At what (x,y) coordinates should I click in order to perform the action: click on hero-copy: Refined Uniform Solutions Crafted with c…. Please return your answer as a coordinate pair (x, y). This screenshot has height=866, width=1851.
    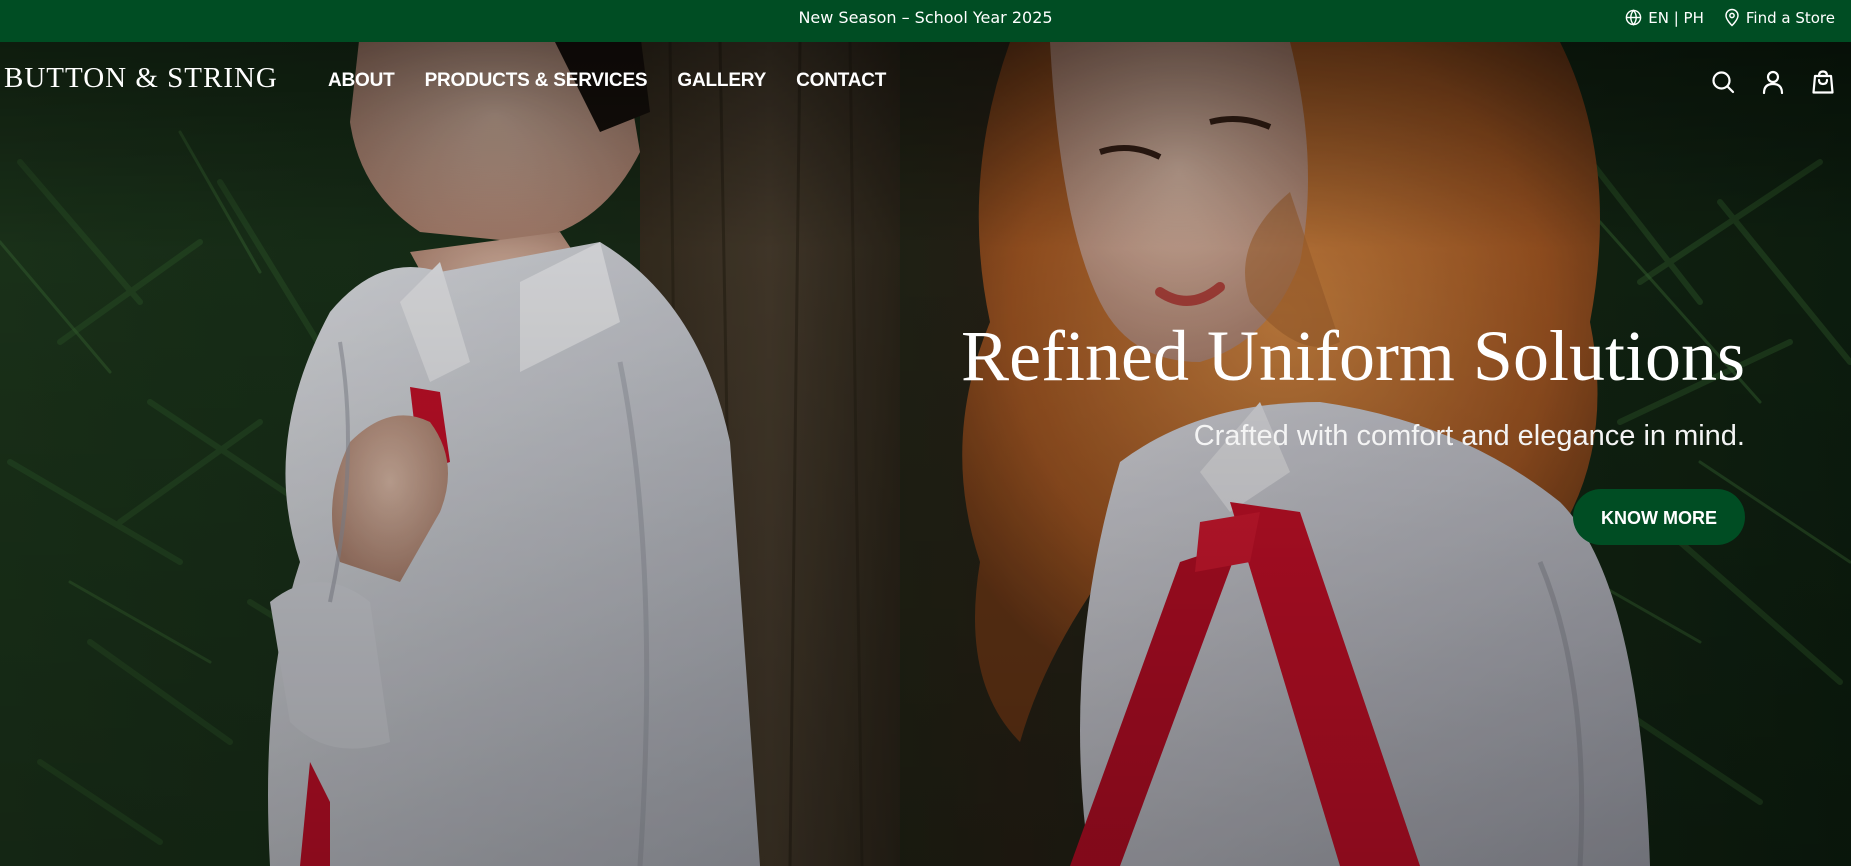
    Looking at the image, I should click on (1295, 427).